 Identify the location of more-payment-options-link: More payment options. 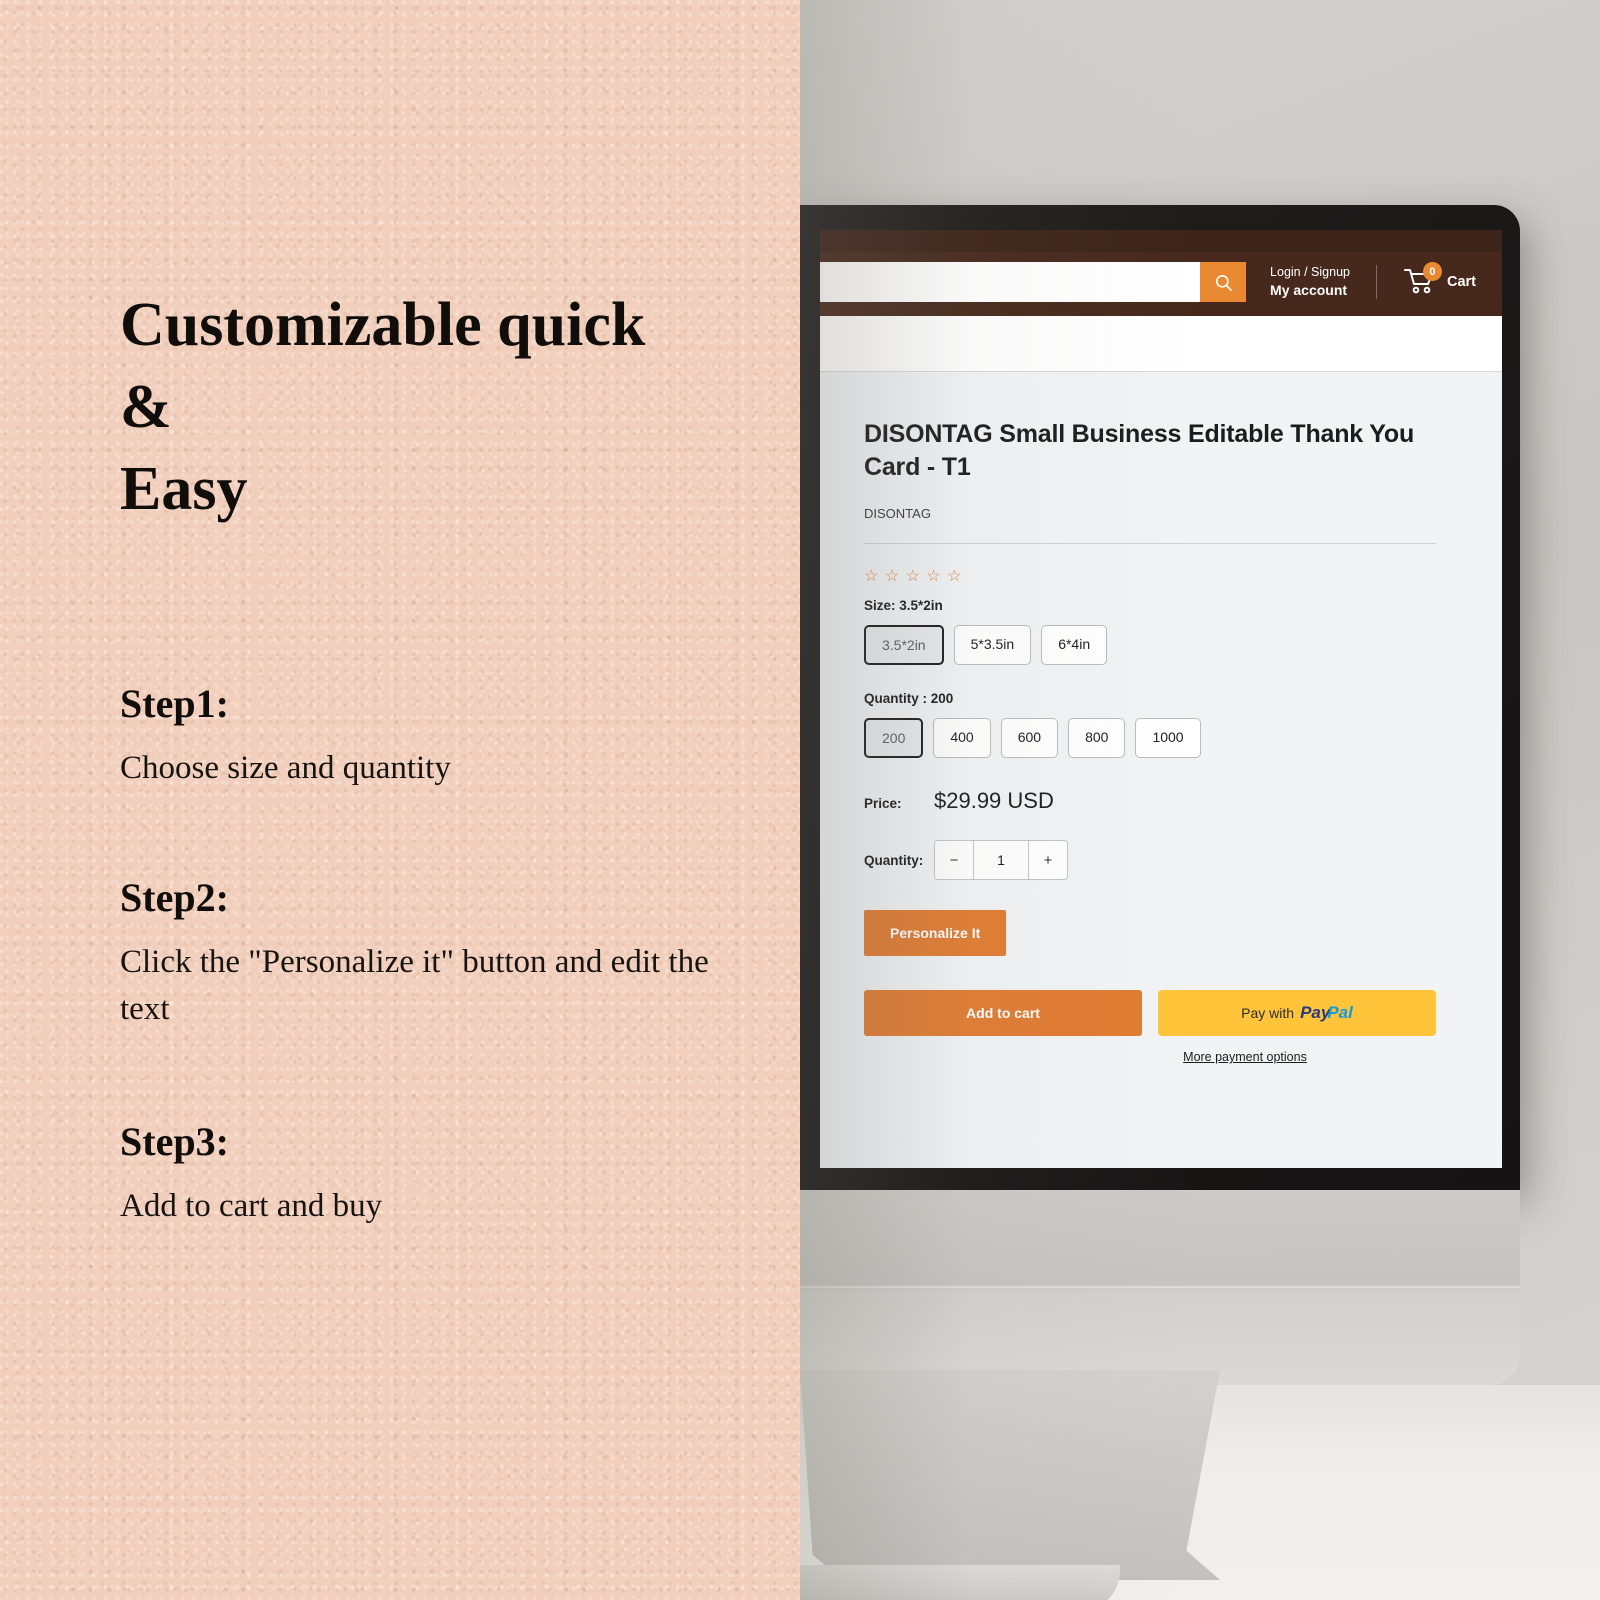
(1150, 1057).